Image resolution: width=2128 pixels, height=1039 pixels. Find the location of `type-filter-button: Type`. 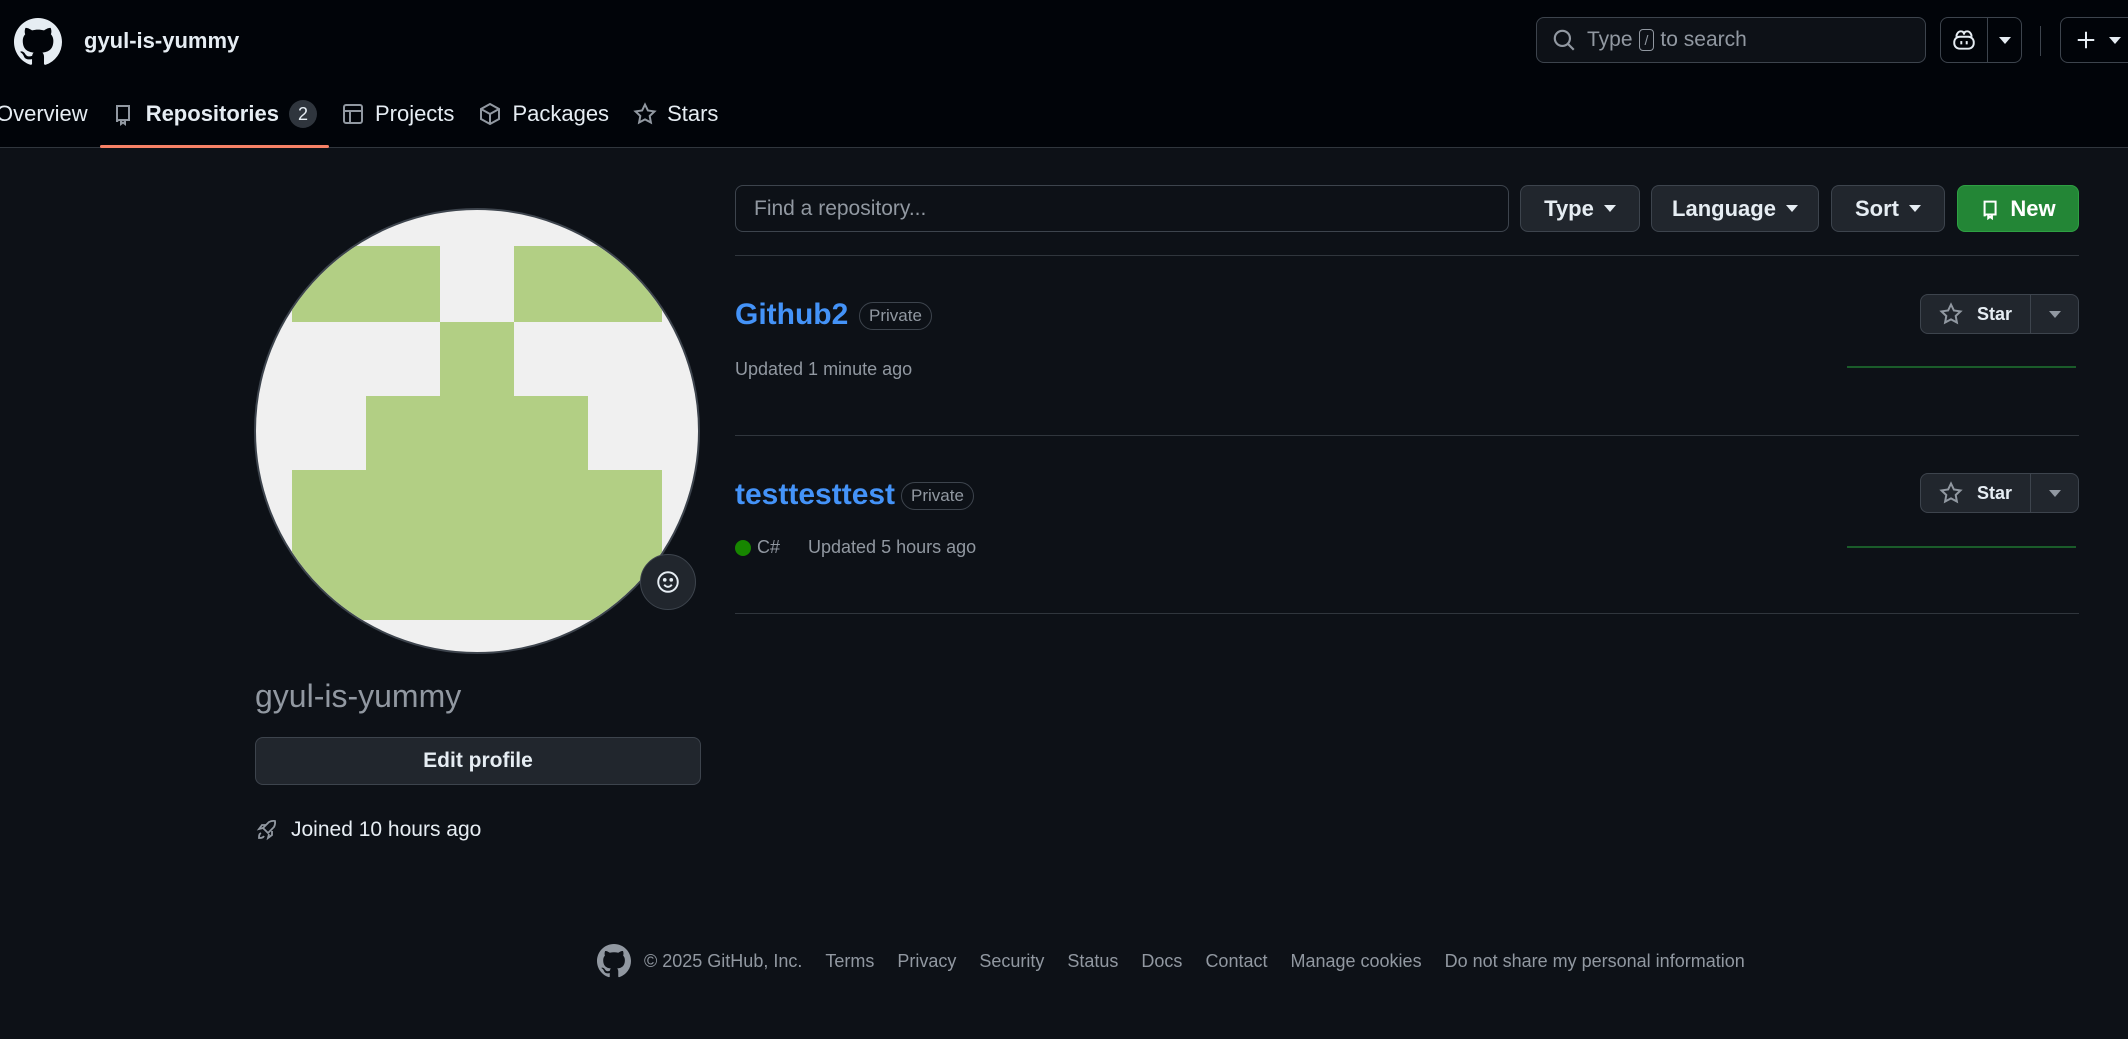

type-filter-button: Type is located at coordinates (1580, 208).